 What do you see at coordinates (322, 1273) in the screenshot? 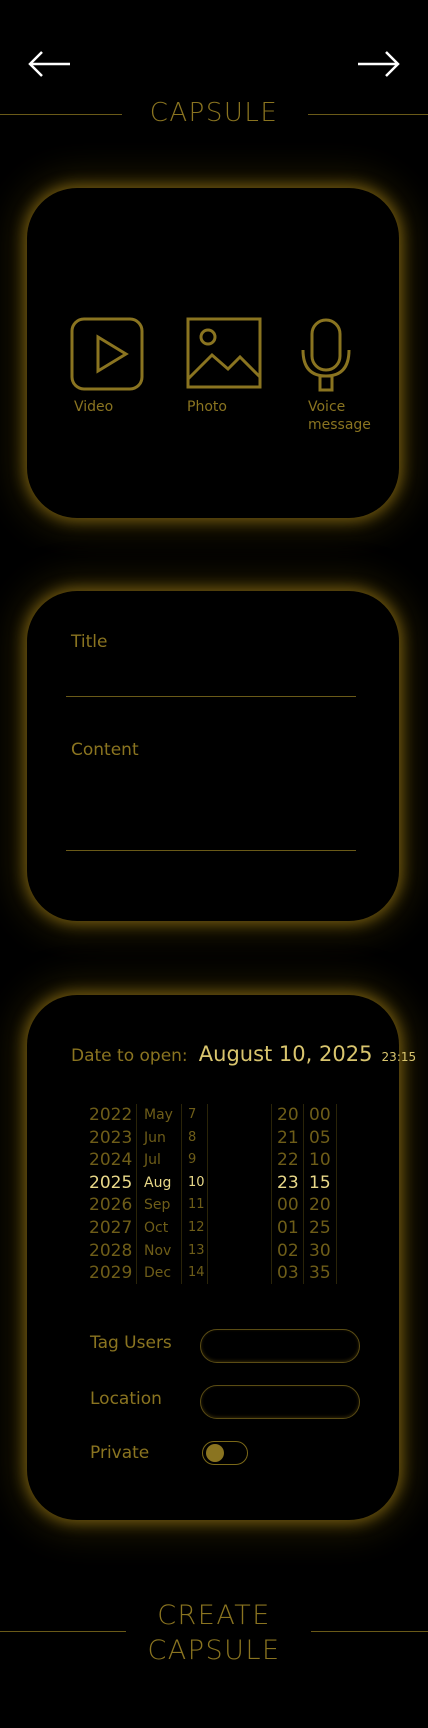
I see `minute-option: 35` at bounding box center [322, 1273].